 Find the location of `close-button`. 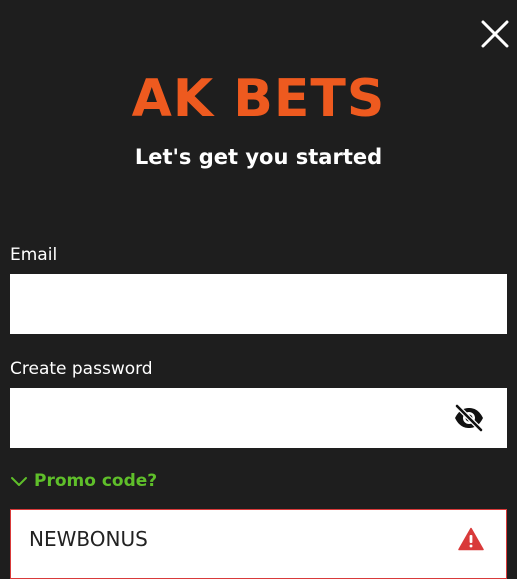

close-button is located at coordinates (495, 34).